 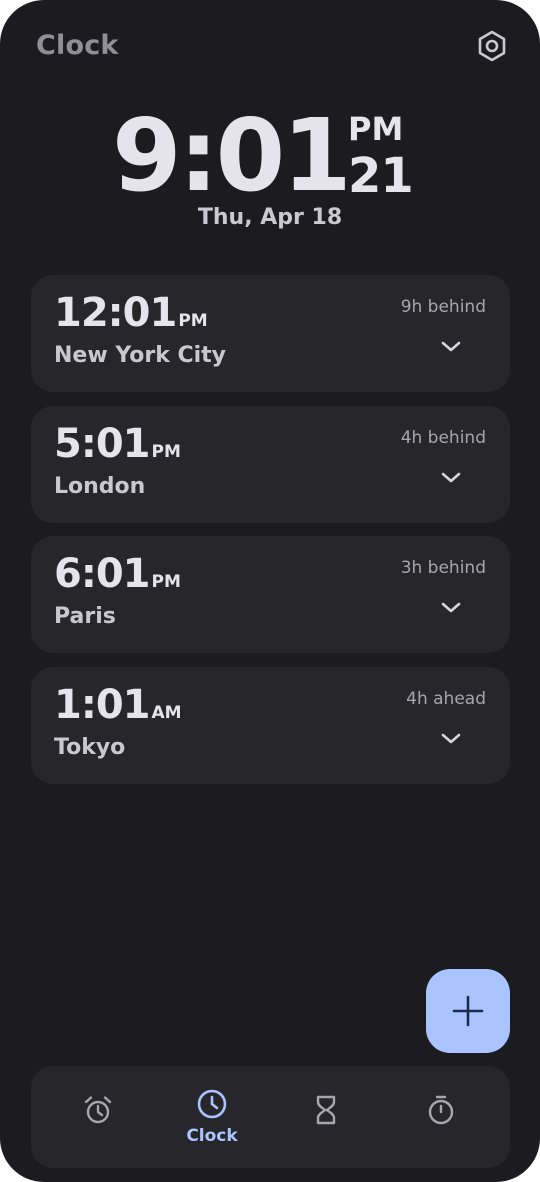 I want to click on settings-hexagon-icon, so click(x=492, y=46).